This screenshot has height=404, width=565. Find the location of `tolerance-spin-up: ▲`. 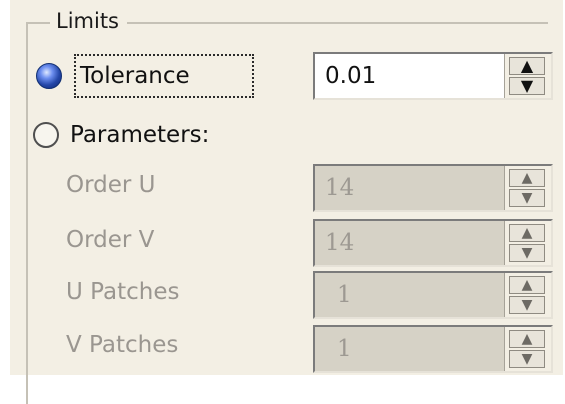

tolerance-spin-up: ▲ is located at coordinates (527, 65).